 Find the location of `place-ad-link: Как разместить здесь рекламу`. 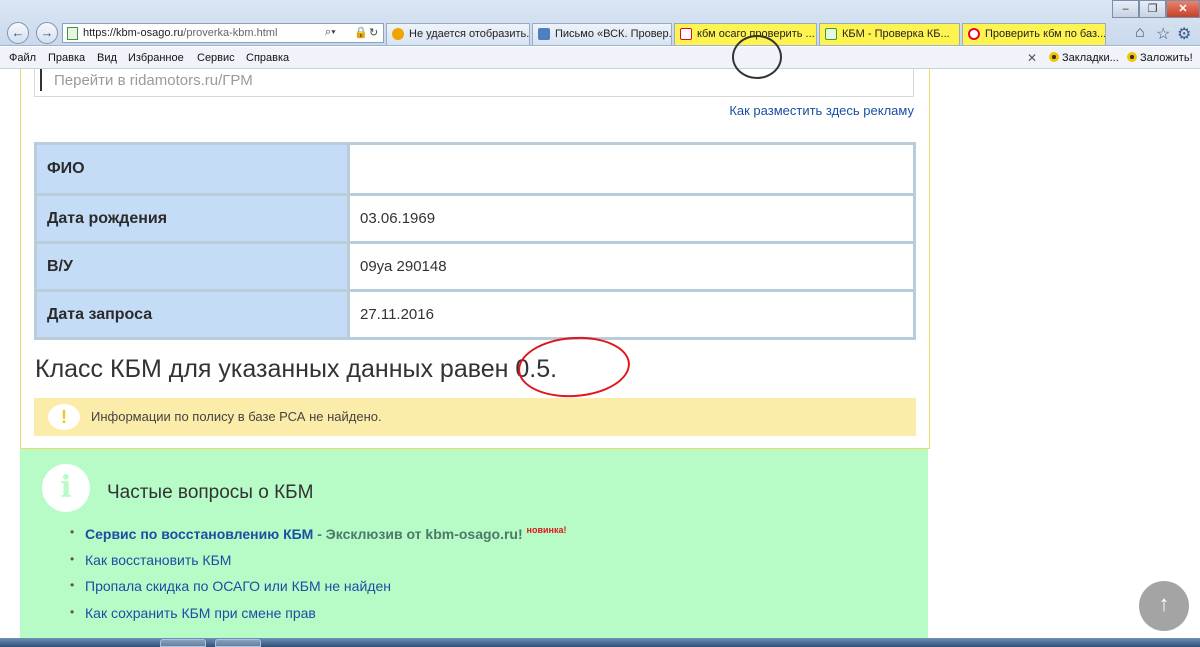

place-ad-link: Как разместить здесь рекламу is located at coordinates (821, 110).